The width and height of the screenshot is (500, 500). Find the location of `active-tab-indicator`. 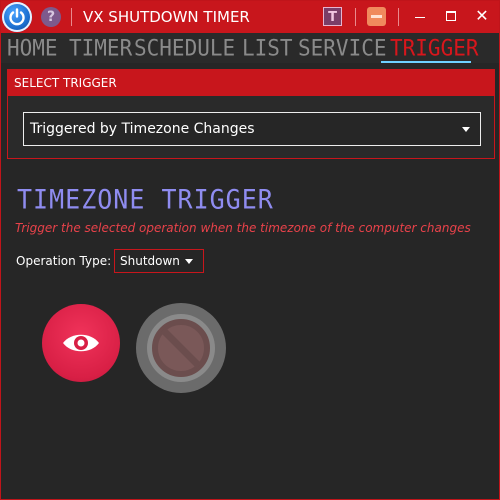

active-tab-indicator is located at coordinates (426, 62).